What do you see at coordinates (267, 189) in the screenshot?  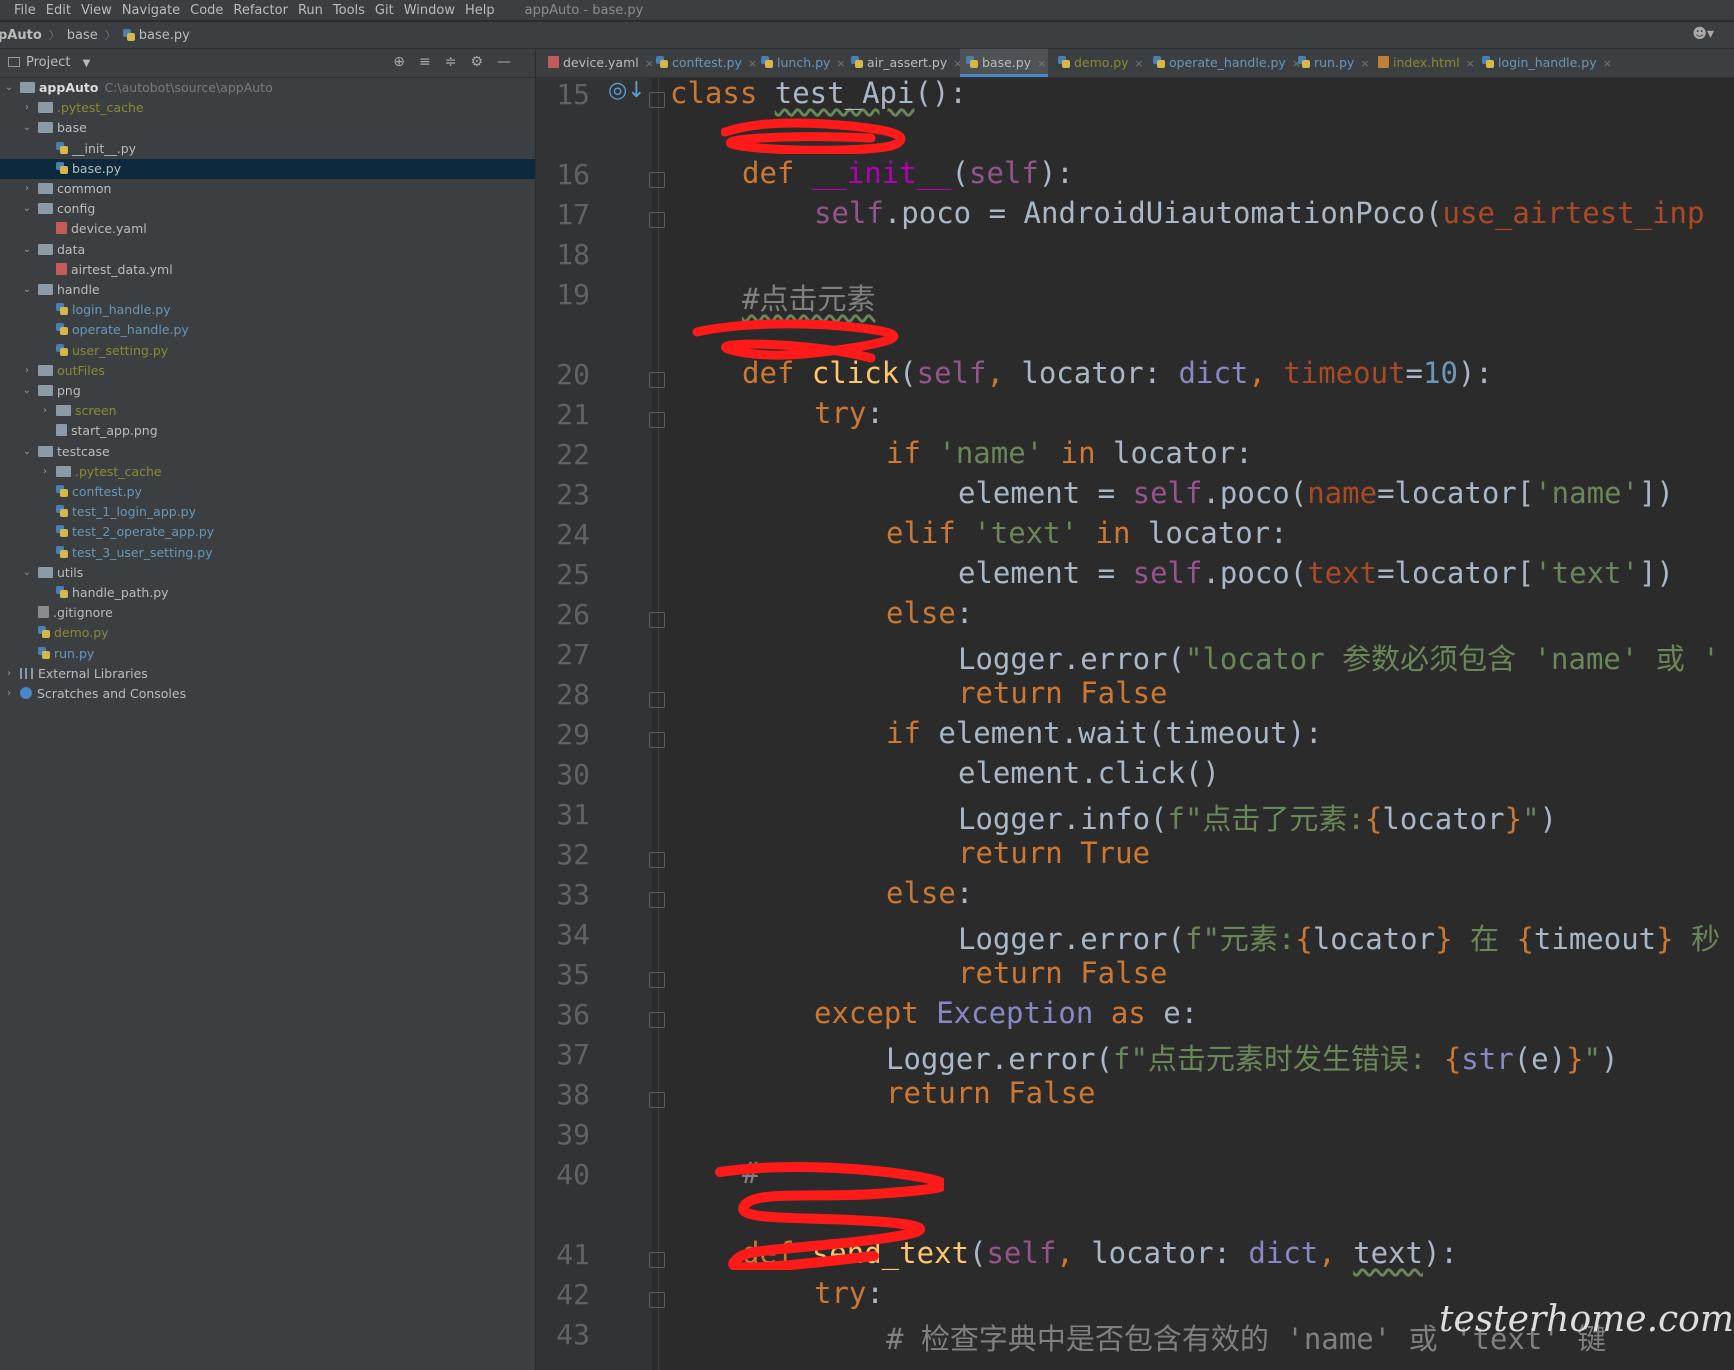 I see `tree-item: › common` at bounding box center [267, 189].